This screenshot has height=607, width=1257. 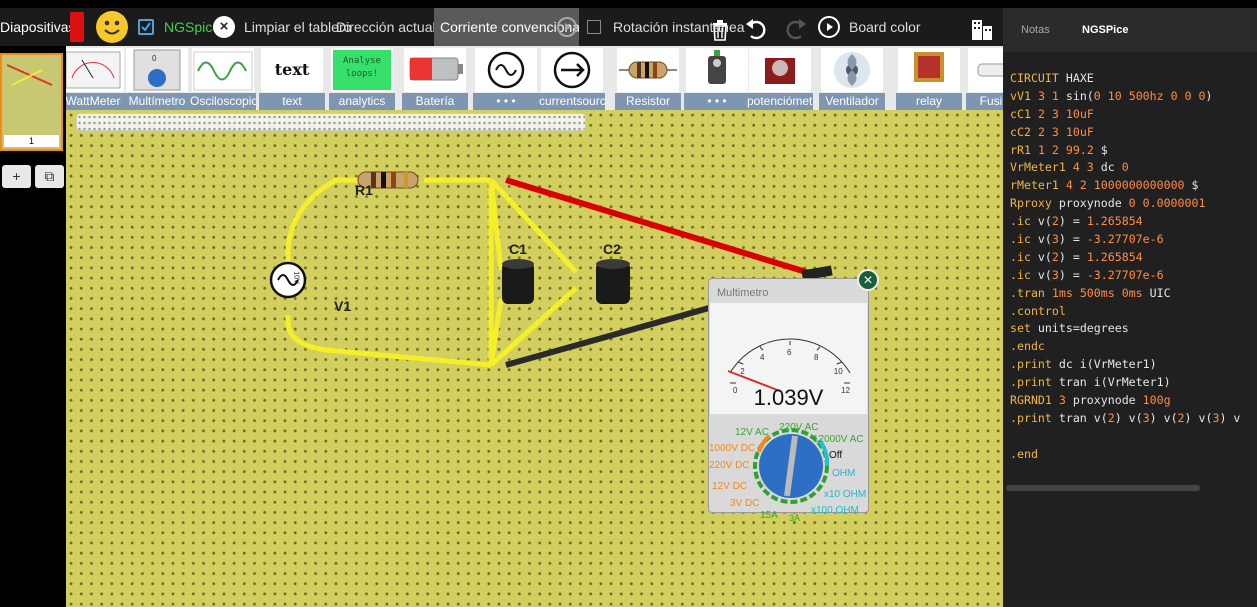 What do you see at coordinates (1087, 239) in the screenshot?
I see `netlist-line: .ic v(3) = -3.27707e-6` at bounding box center [1087, 239].